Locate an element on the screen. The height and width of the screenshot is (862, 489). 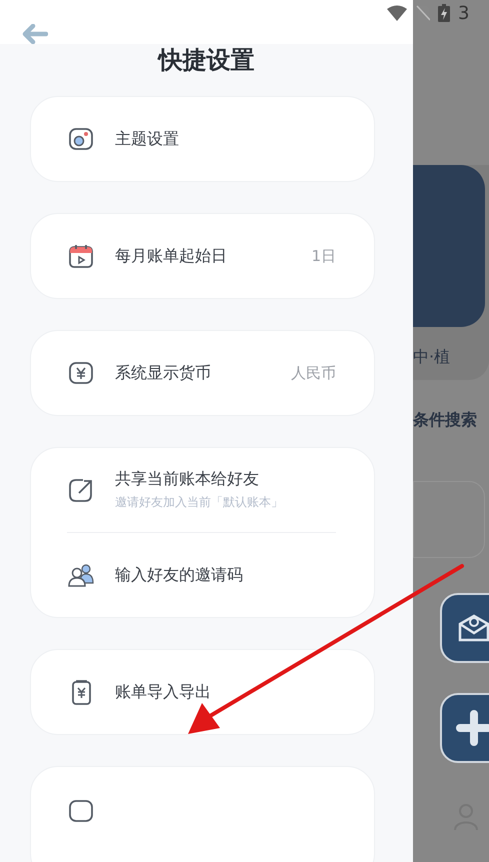
setting-value: 人民币 is located at coordinates (313, 373).